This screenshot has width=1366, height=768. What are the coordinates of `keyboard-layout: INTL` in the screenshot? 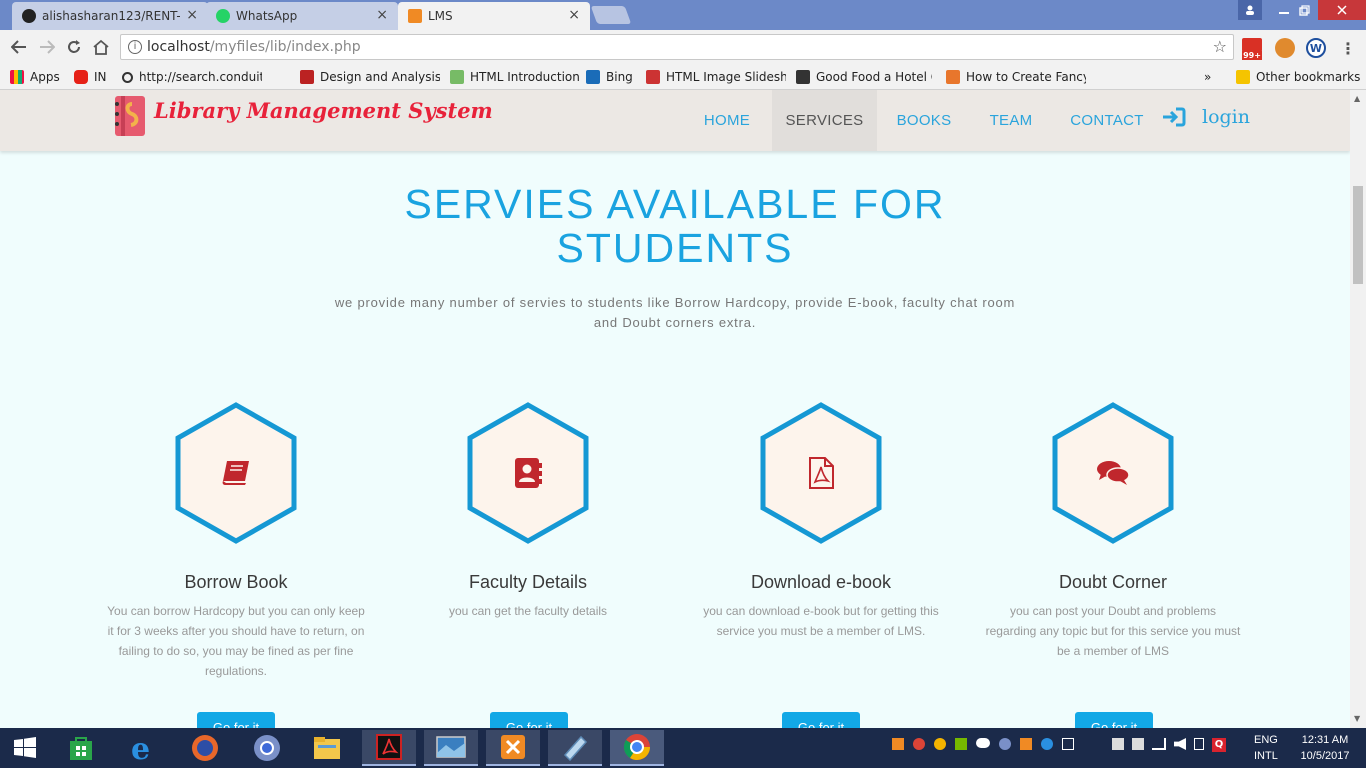 It's located at (1266, 756).